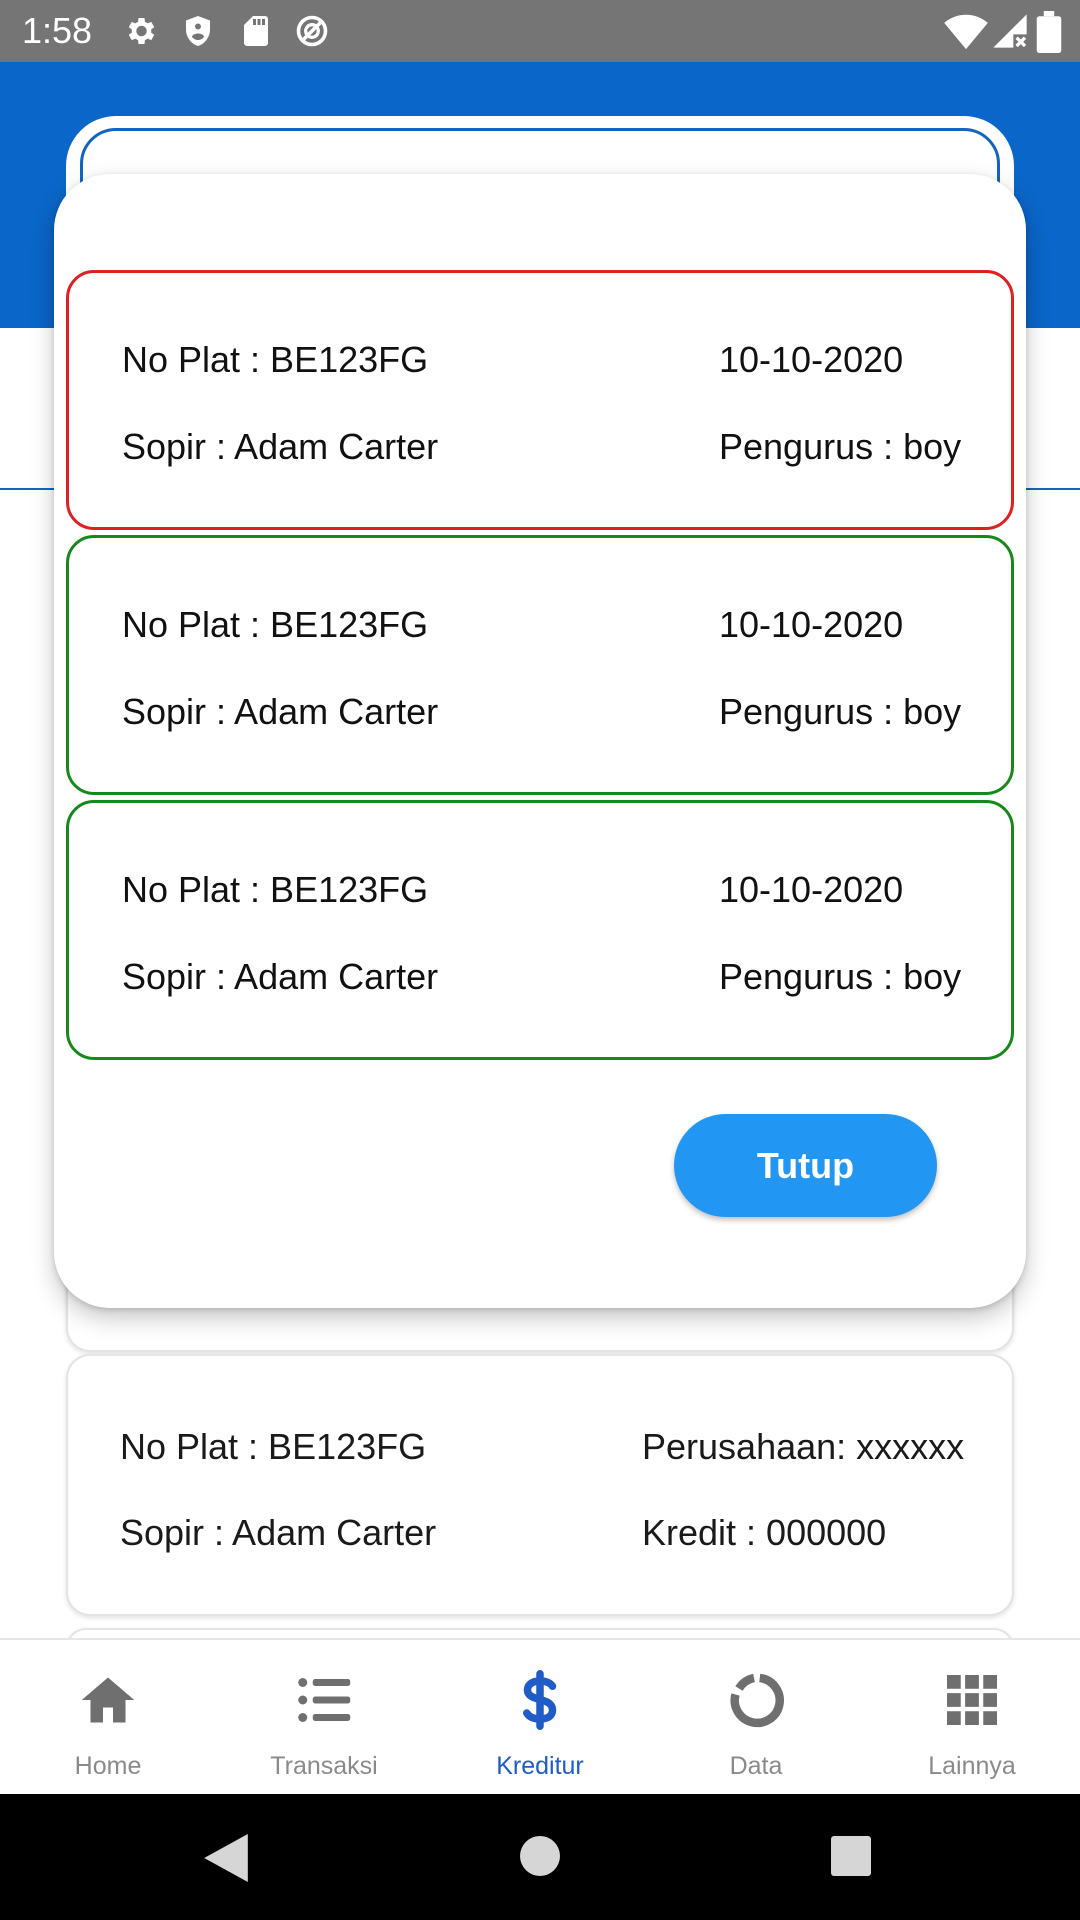 This screenshot has width=1080, height=1920. I want to click on dollar-icon, so click(540, 1700).